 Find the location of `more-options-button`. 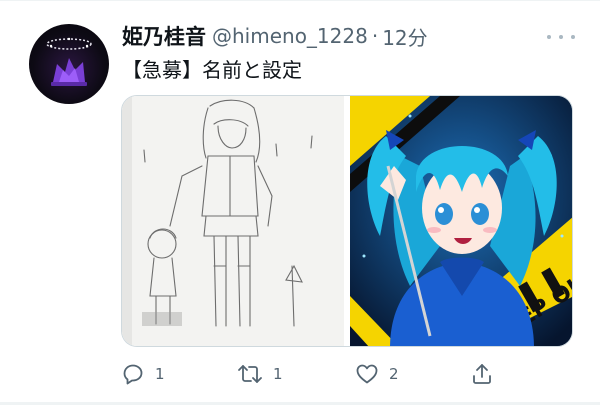

more-options-button is located at coordinates (561, 37).